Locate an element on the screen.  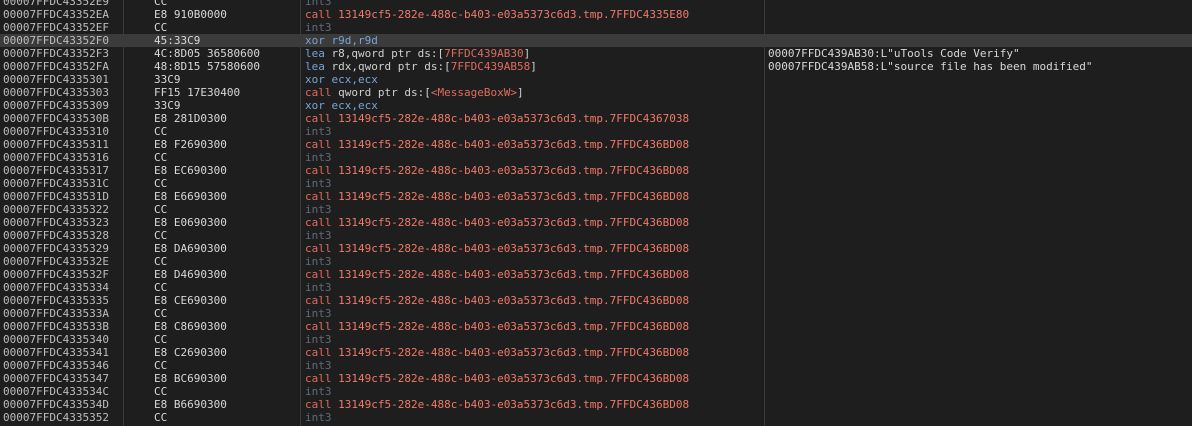
table-row: 00007FFDC4335328 CC int3 is located at coordinates (596, 235).